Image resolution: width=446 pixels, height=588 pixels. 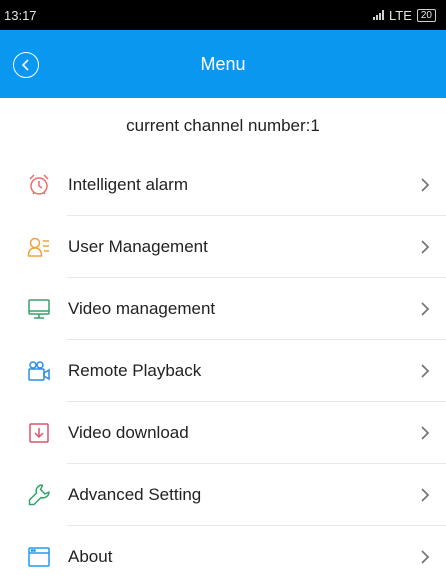 What do you see at coordinates (135, 370) in the screenshot?
I see `menu-item-label: Remote Playback` at bounding box center [135, 370].